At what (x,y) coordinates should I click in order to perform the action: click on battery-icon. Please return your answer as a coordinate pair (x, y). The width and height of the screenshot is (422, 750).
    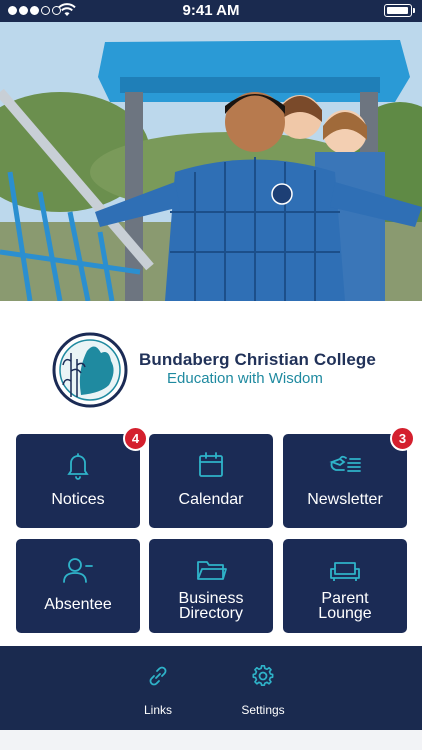
    Looking at the image, I should click on (399, 10).